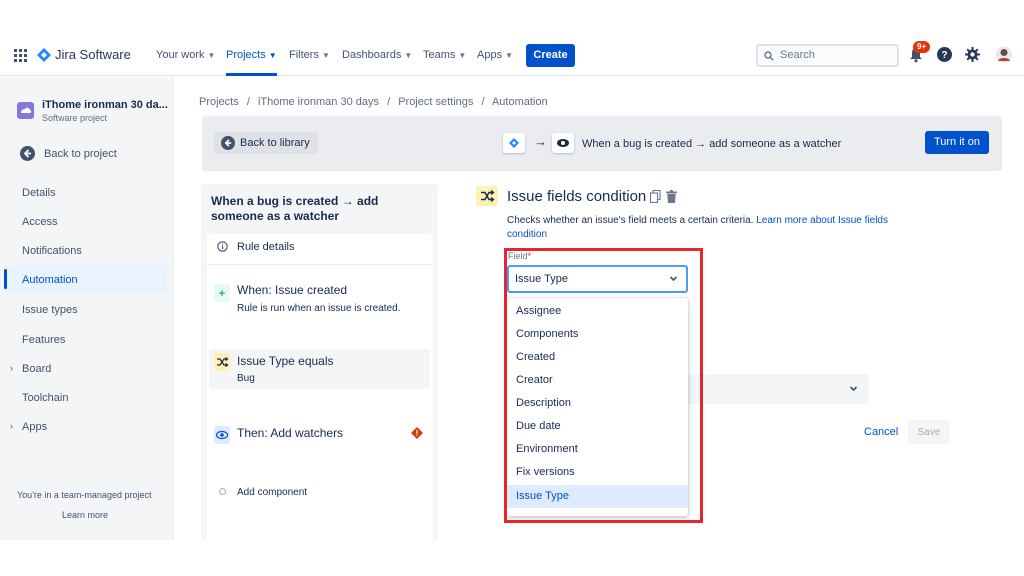 This screenshot has width=1024, height=576. What do you see at coordinates (246, 378) in the screenshot?
I see `condition-value: Bug` at bounding box center [246, 378].